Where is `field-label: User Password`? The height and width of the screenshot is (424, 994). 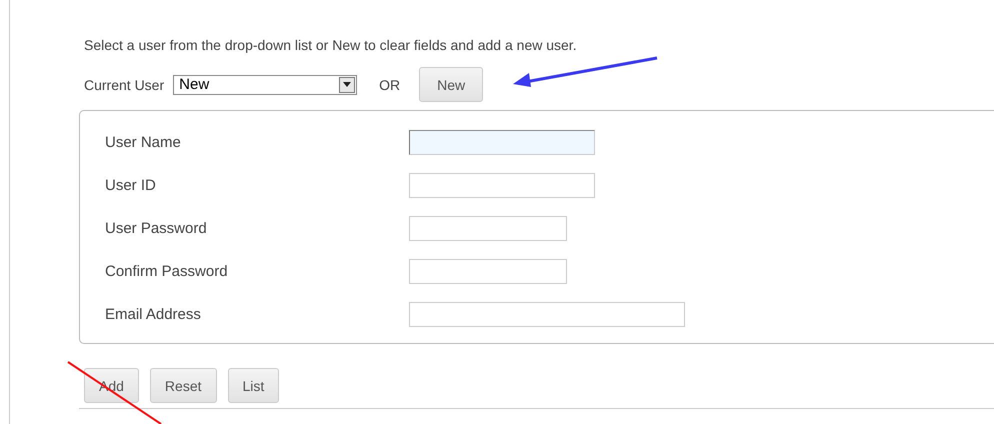 field-label: User Password is located at coordinates (156, 228).